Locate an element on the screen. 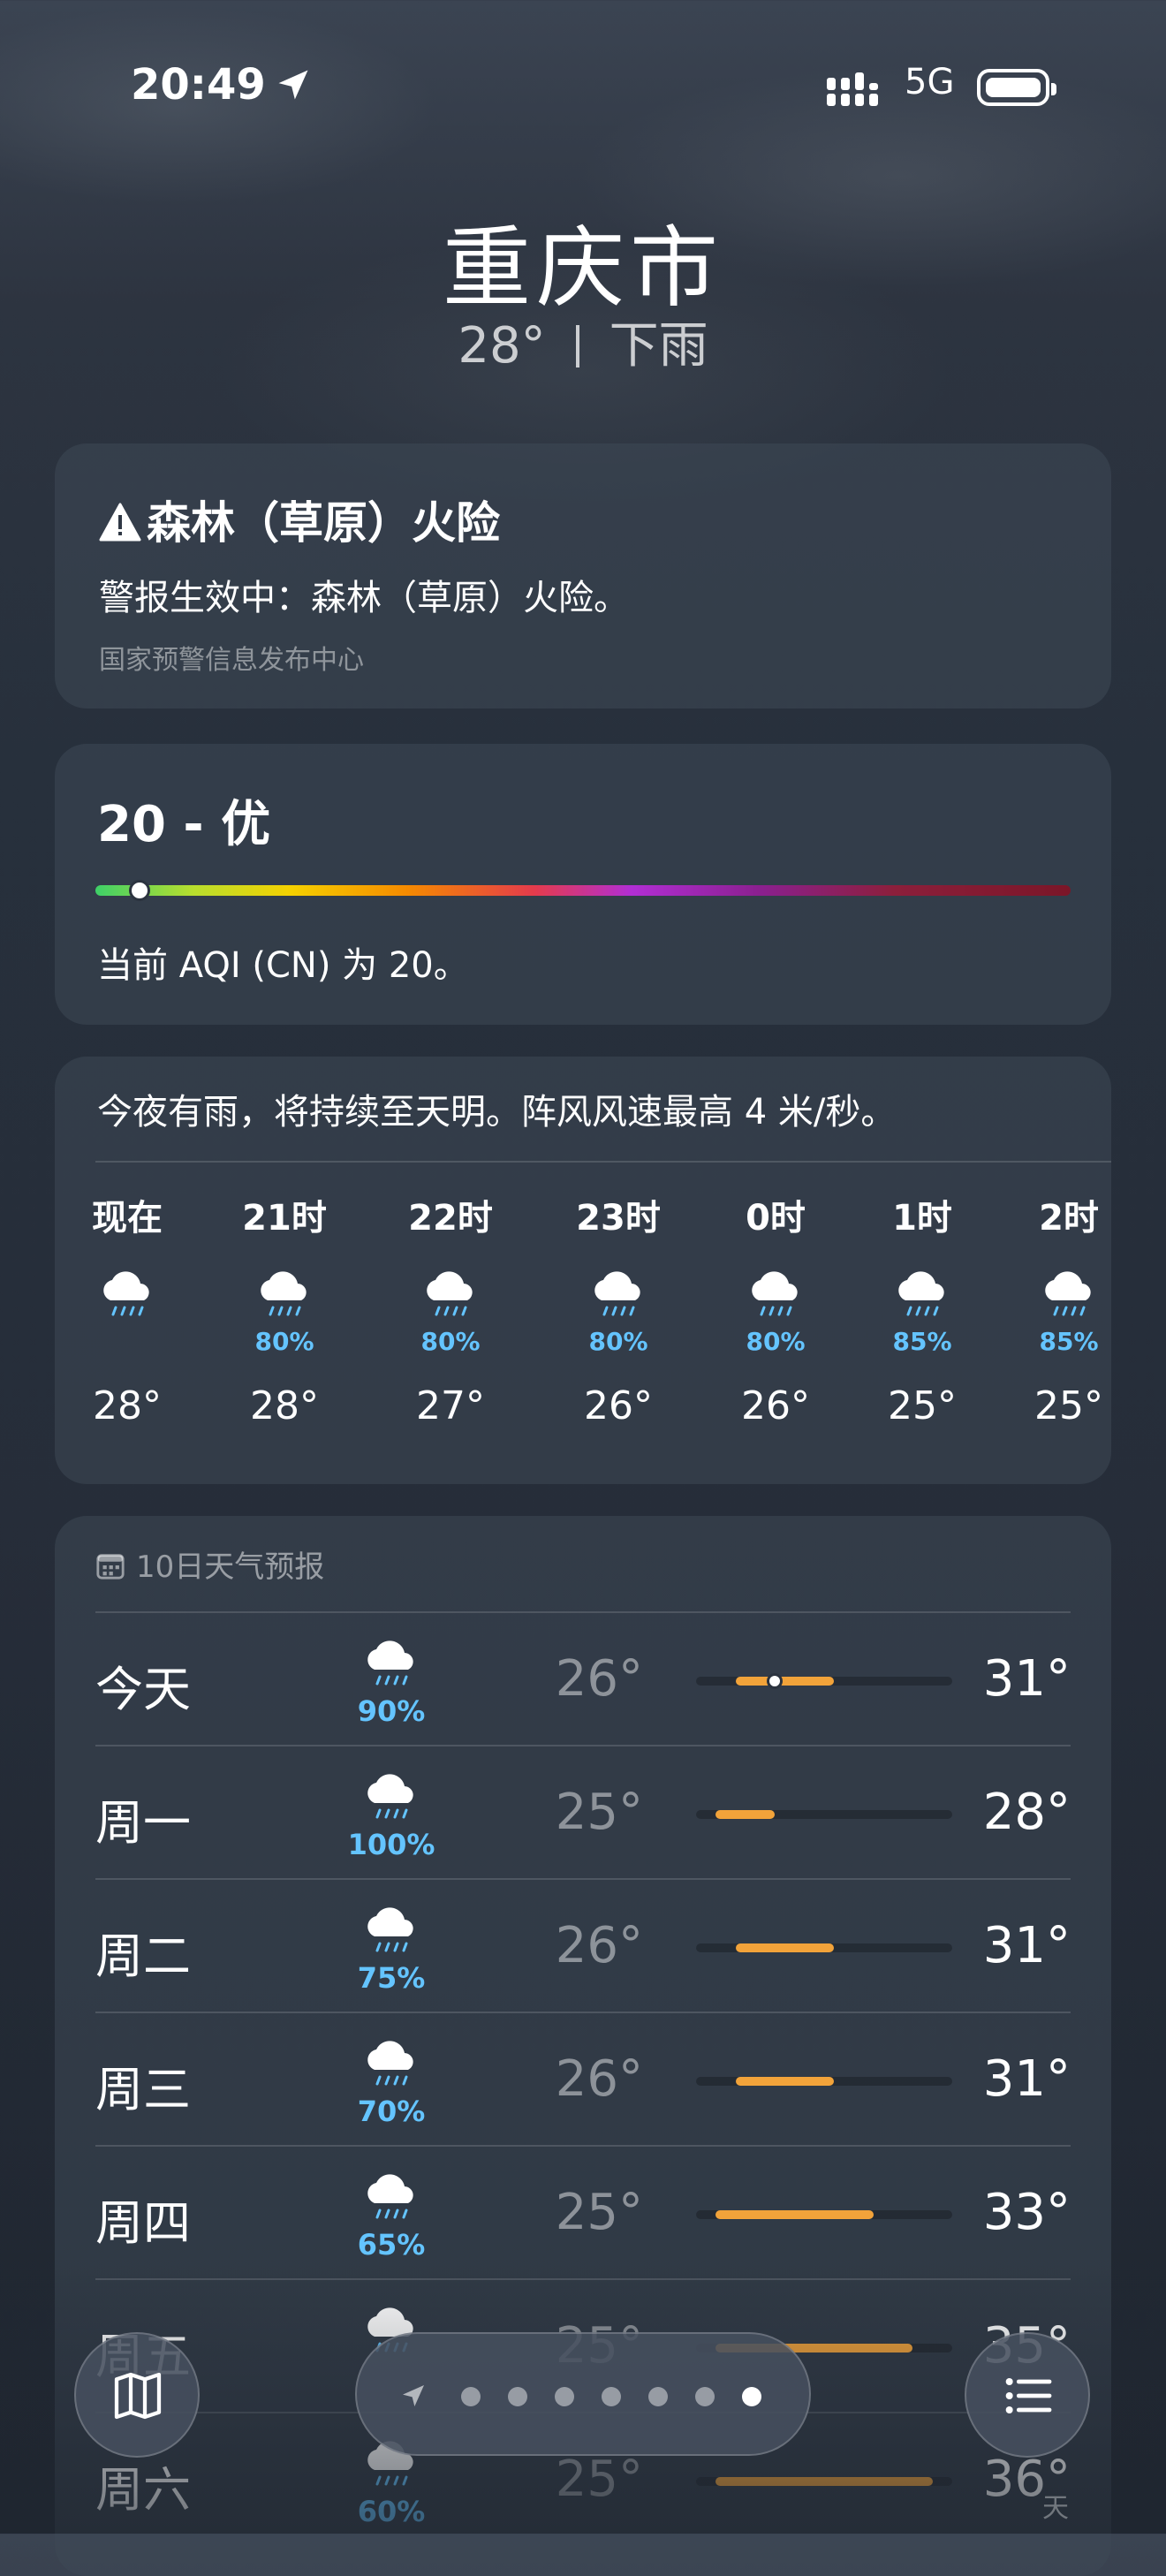 The height and width of the screenshot is (2576, 1166). day-name: 周二 is located at coordinates (143, 1956).